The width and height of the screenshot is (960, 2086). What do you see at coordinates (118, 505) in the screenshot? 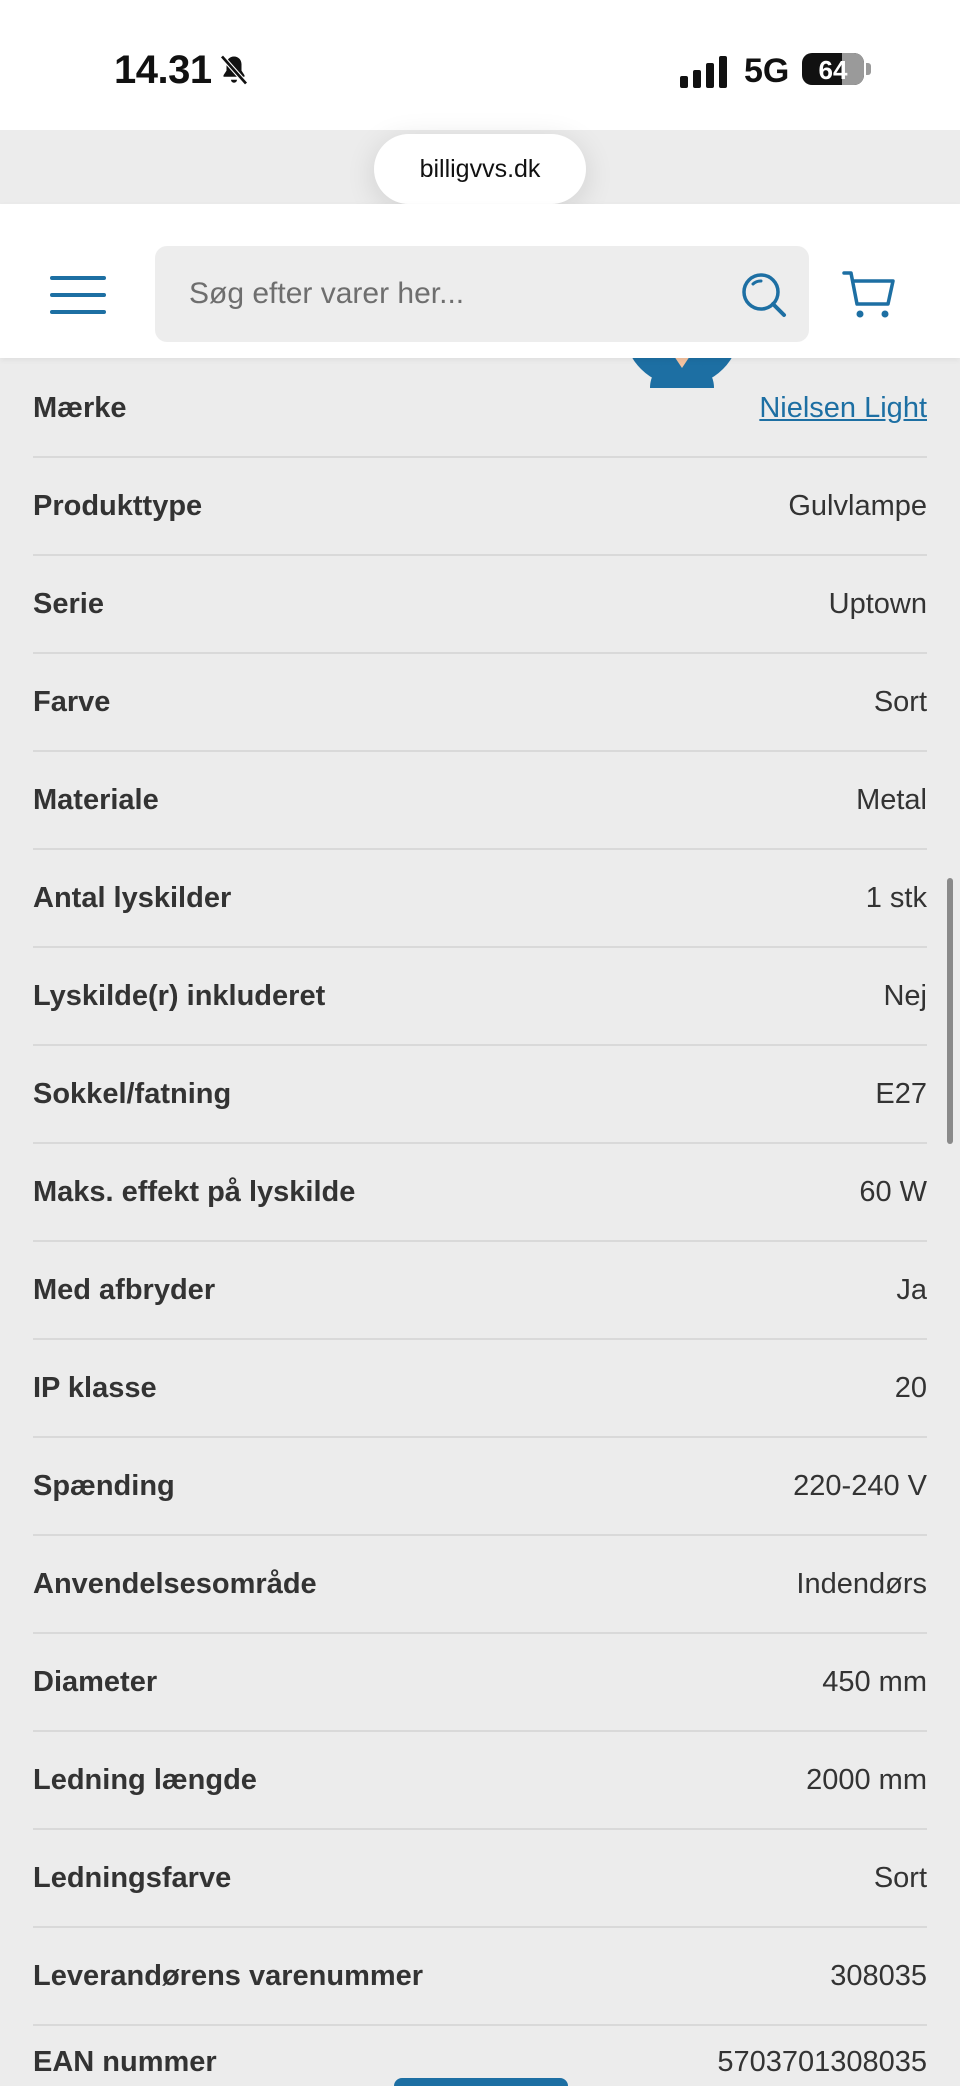
I see `spec-label: Produkttype` at bounding box center [118, 505].